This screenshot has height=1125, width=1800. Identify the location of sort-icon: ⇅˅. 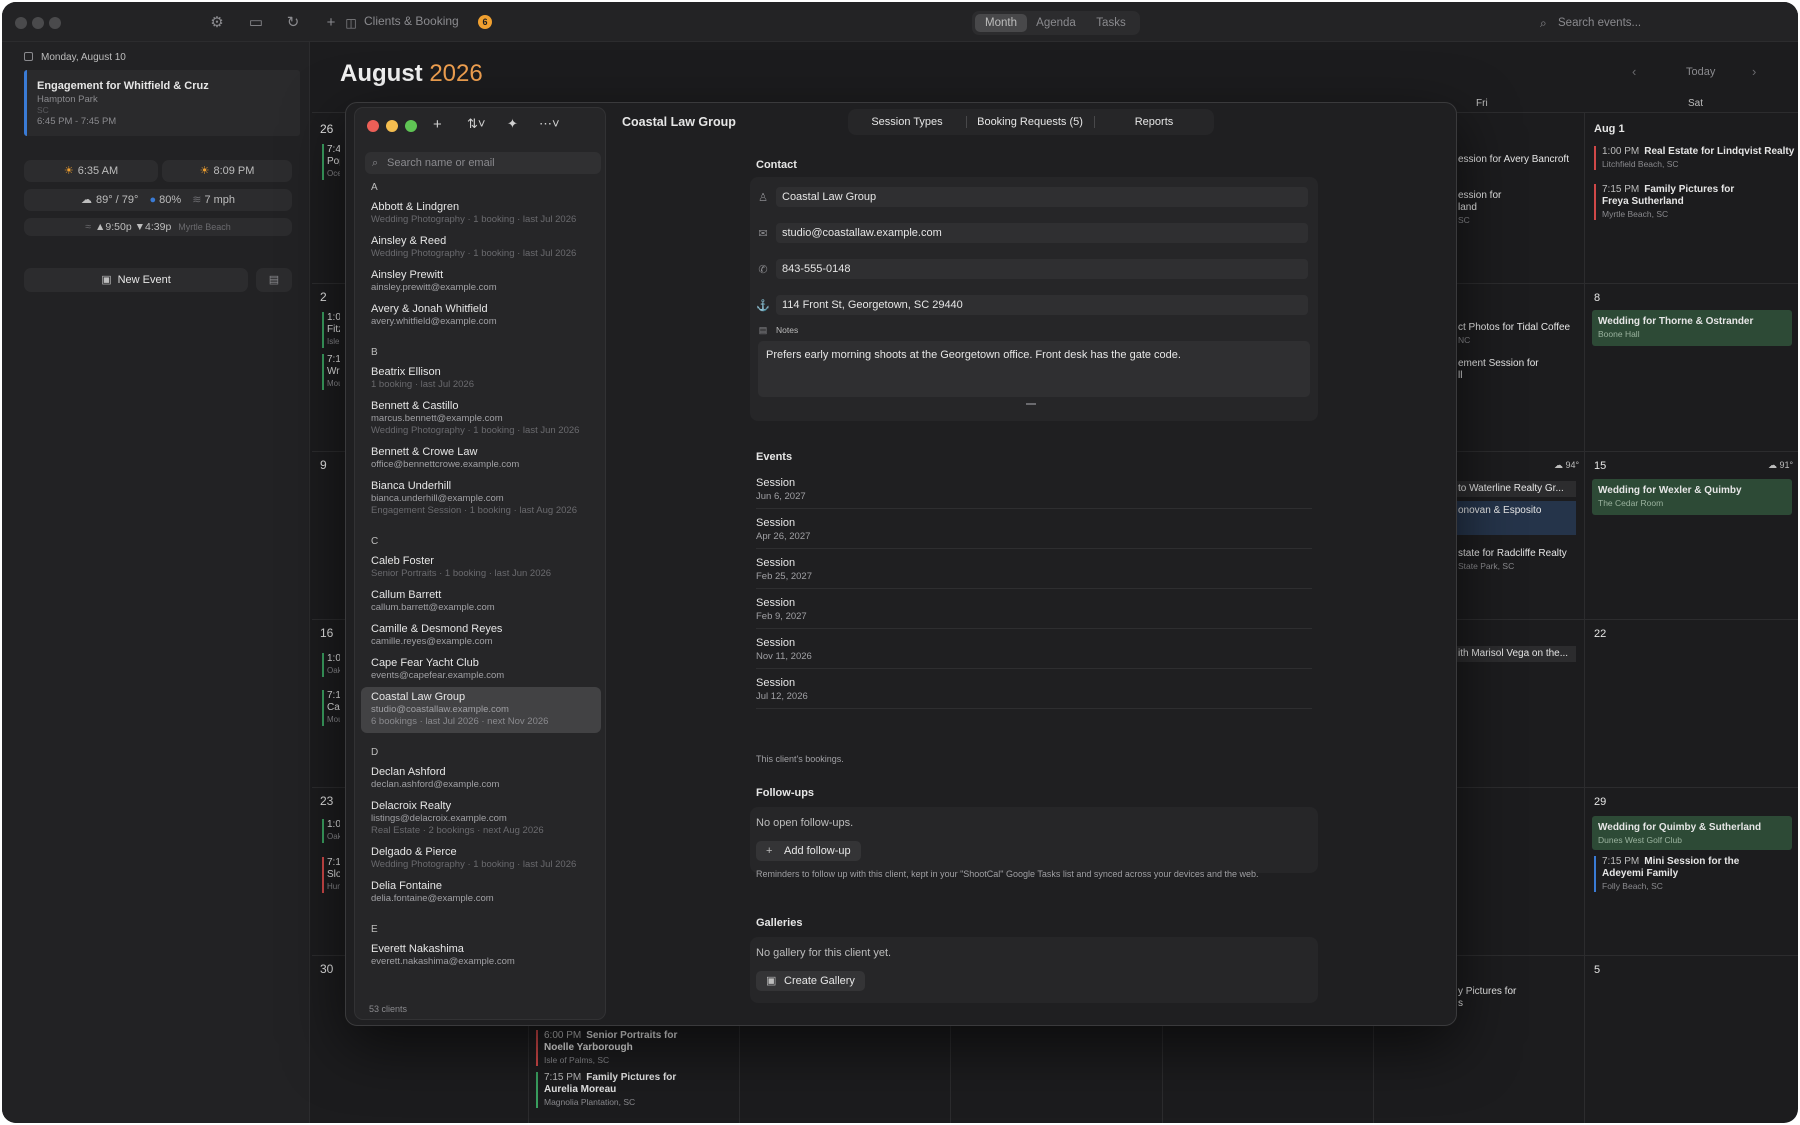
(476, 124).